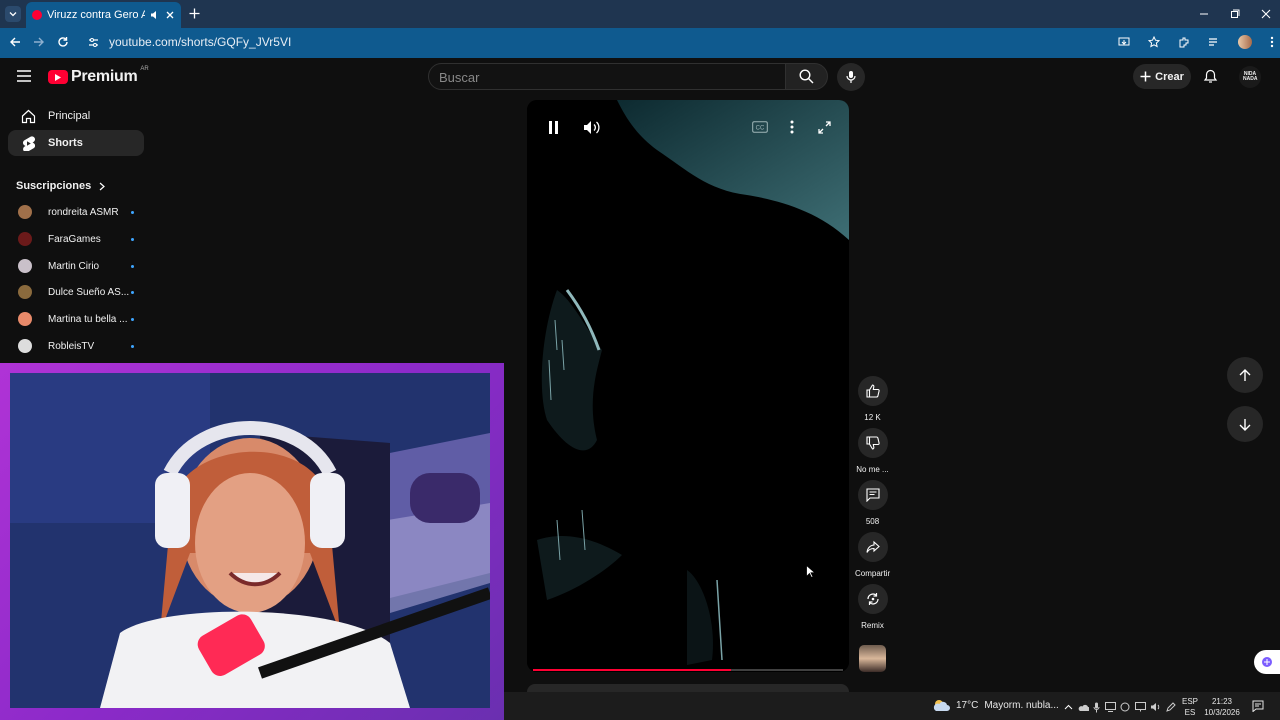 This screenshot has height=720, width=1280. I want to click on pause-icon, so click(554, 127).